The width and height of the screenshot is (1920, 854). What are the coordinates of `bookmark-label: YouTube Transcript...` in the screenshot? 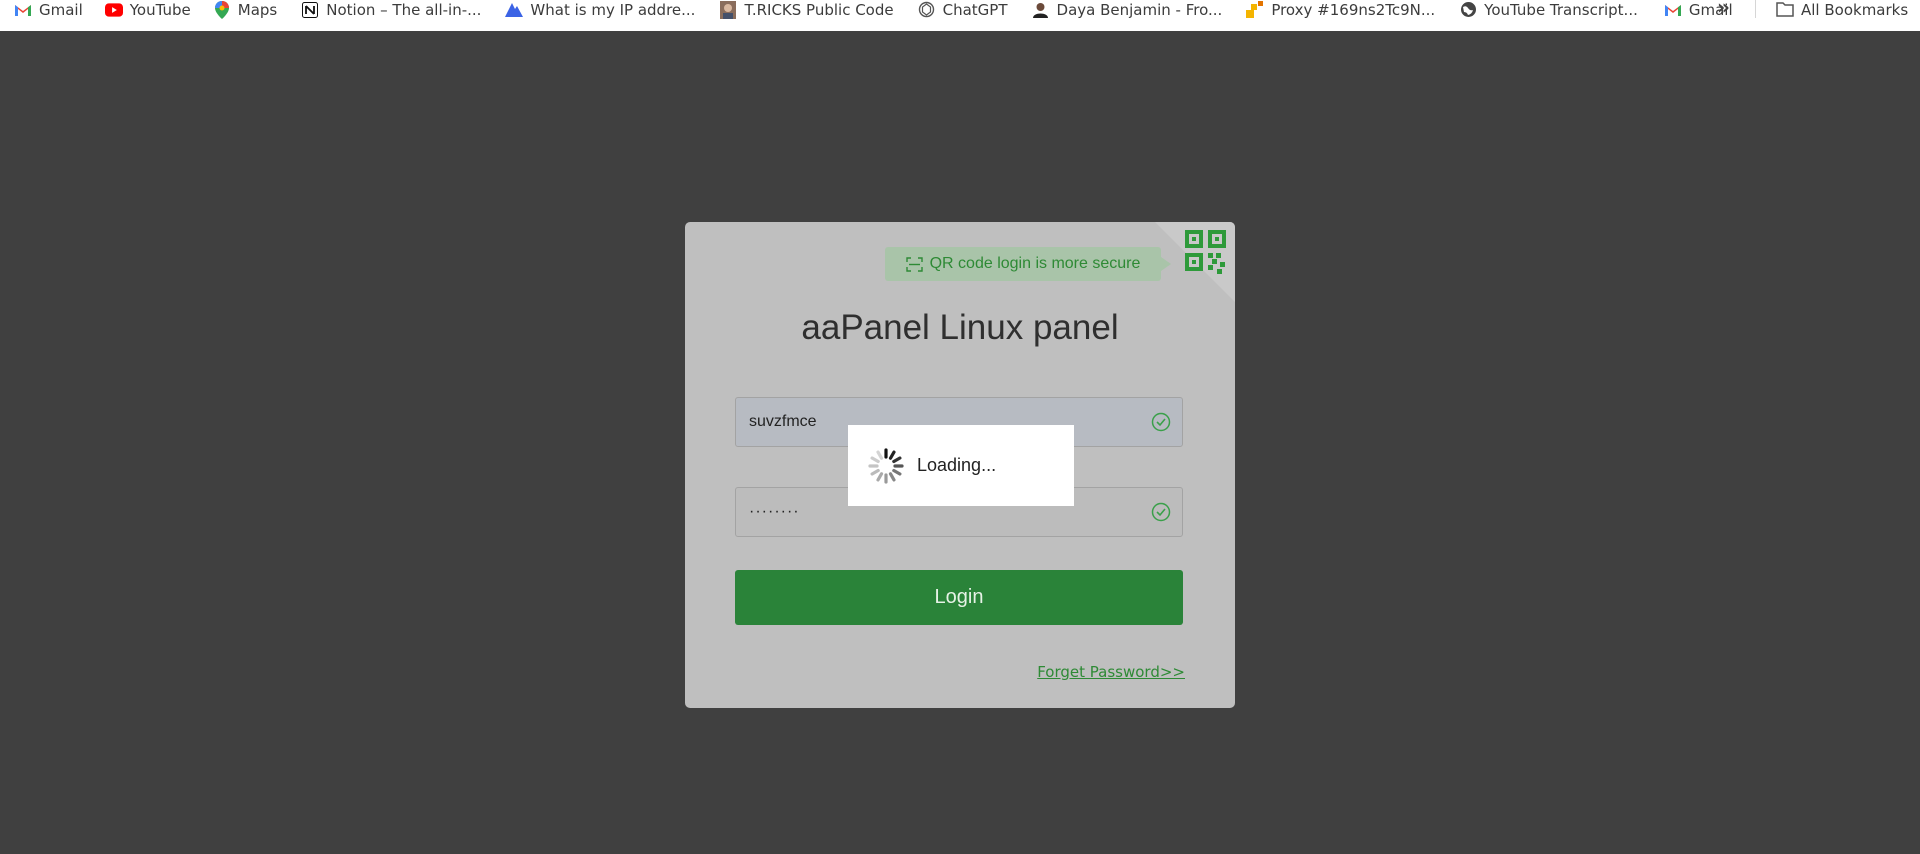 It's located at (1561, 9).